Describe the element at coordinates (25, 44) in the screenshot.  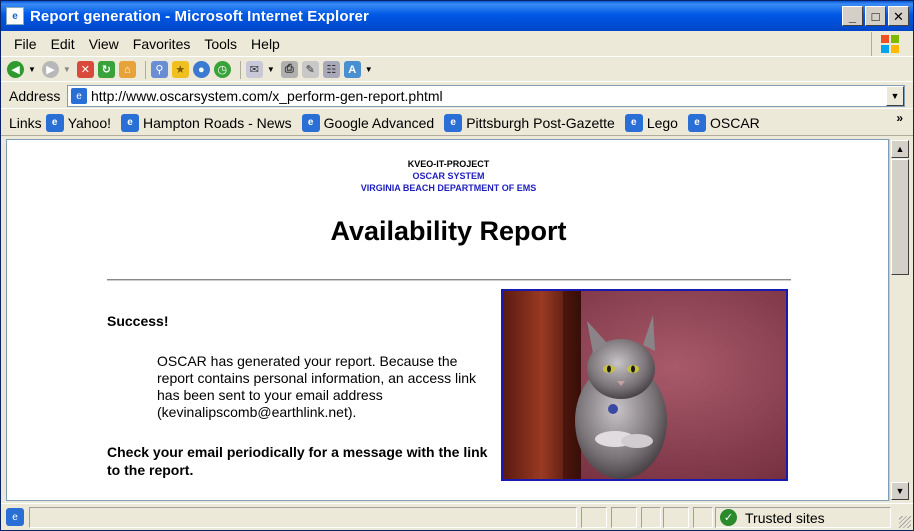
I see `menu-file: File` at that location.